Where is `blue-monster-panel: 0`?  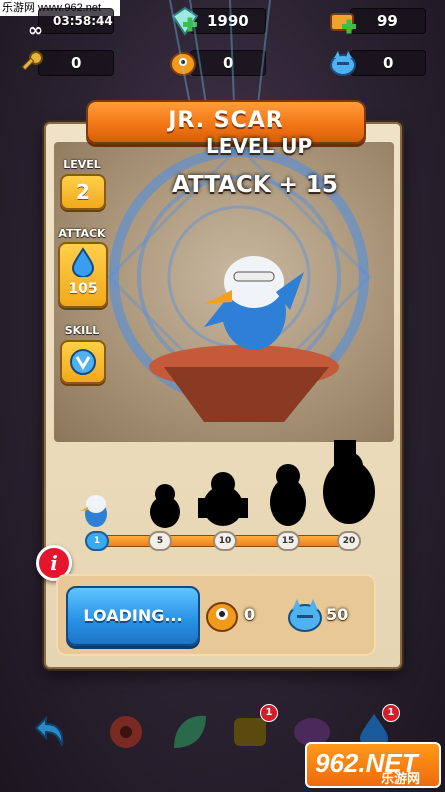 blue-monster-panel: 0 is located at coordinates (388, 63).